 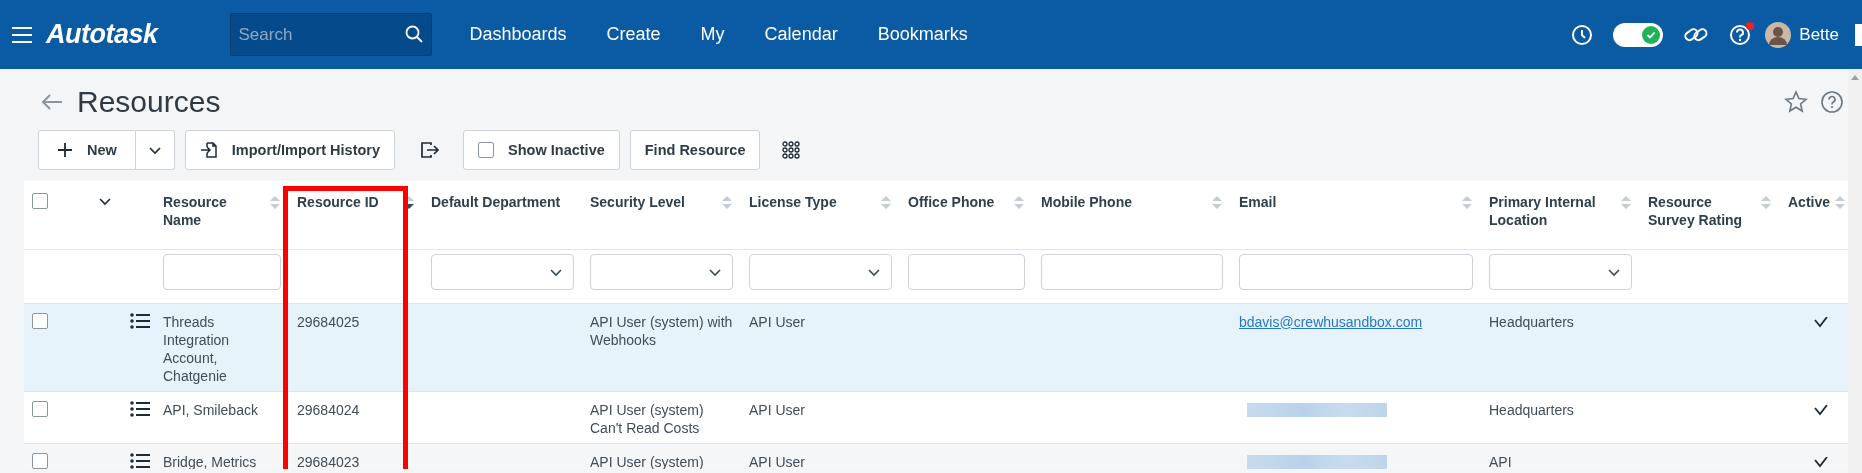 I want to click on column-header: Active, so click(x=1809, y=202).